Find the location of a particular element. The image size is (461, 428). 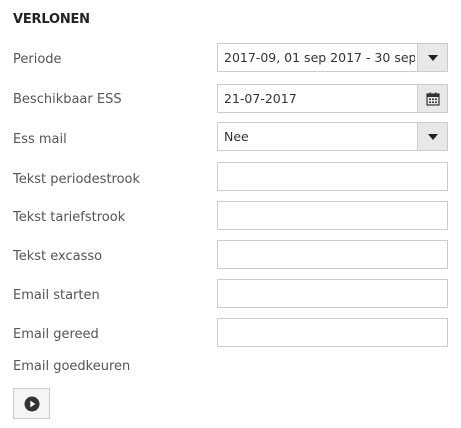

play-circle-icon is located at coordinates (31, 403).